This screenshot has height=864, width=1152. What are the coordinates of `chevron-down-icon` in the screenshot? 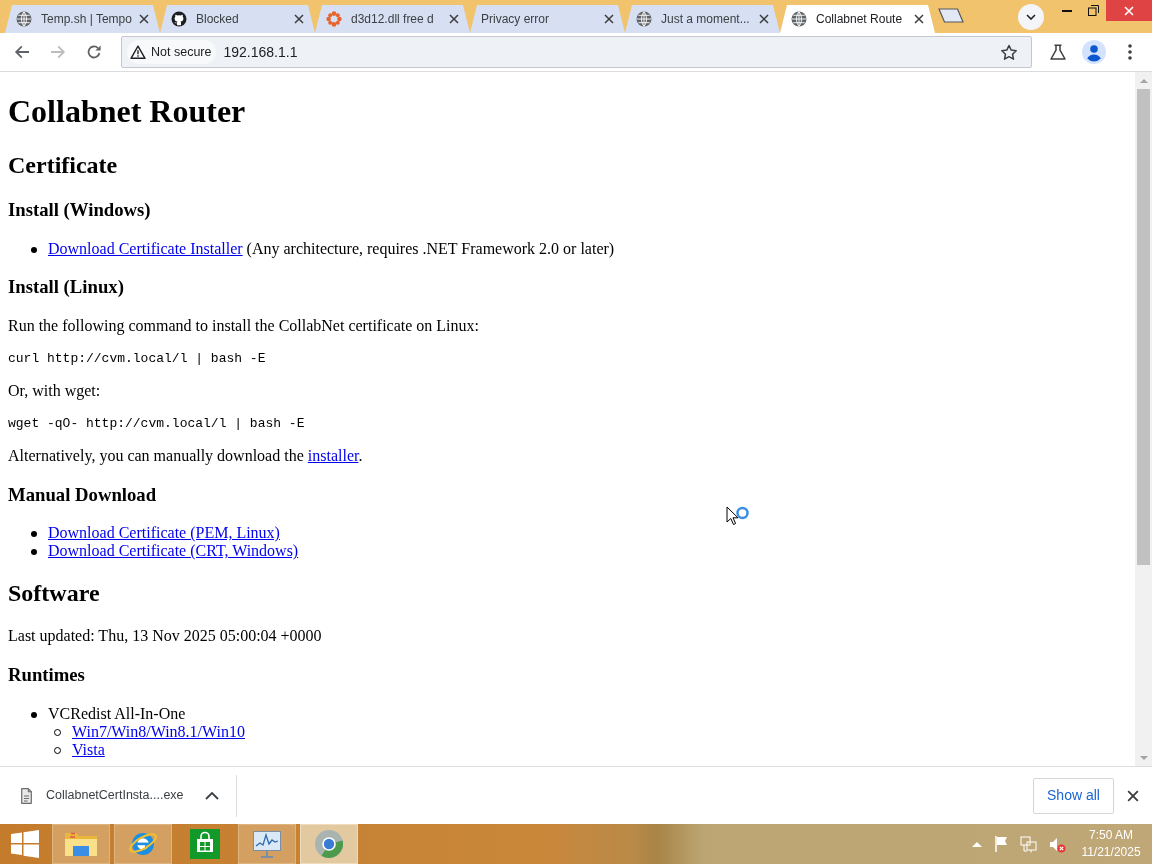 It's located at (1031, 16).